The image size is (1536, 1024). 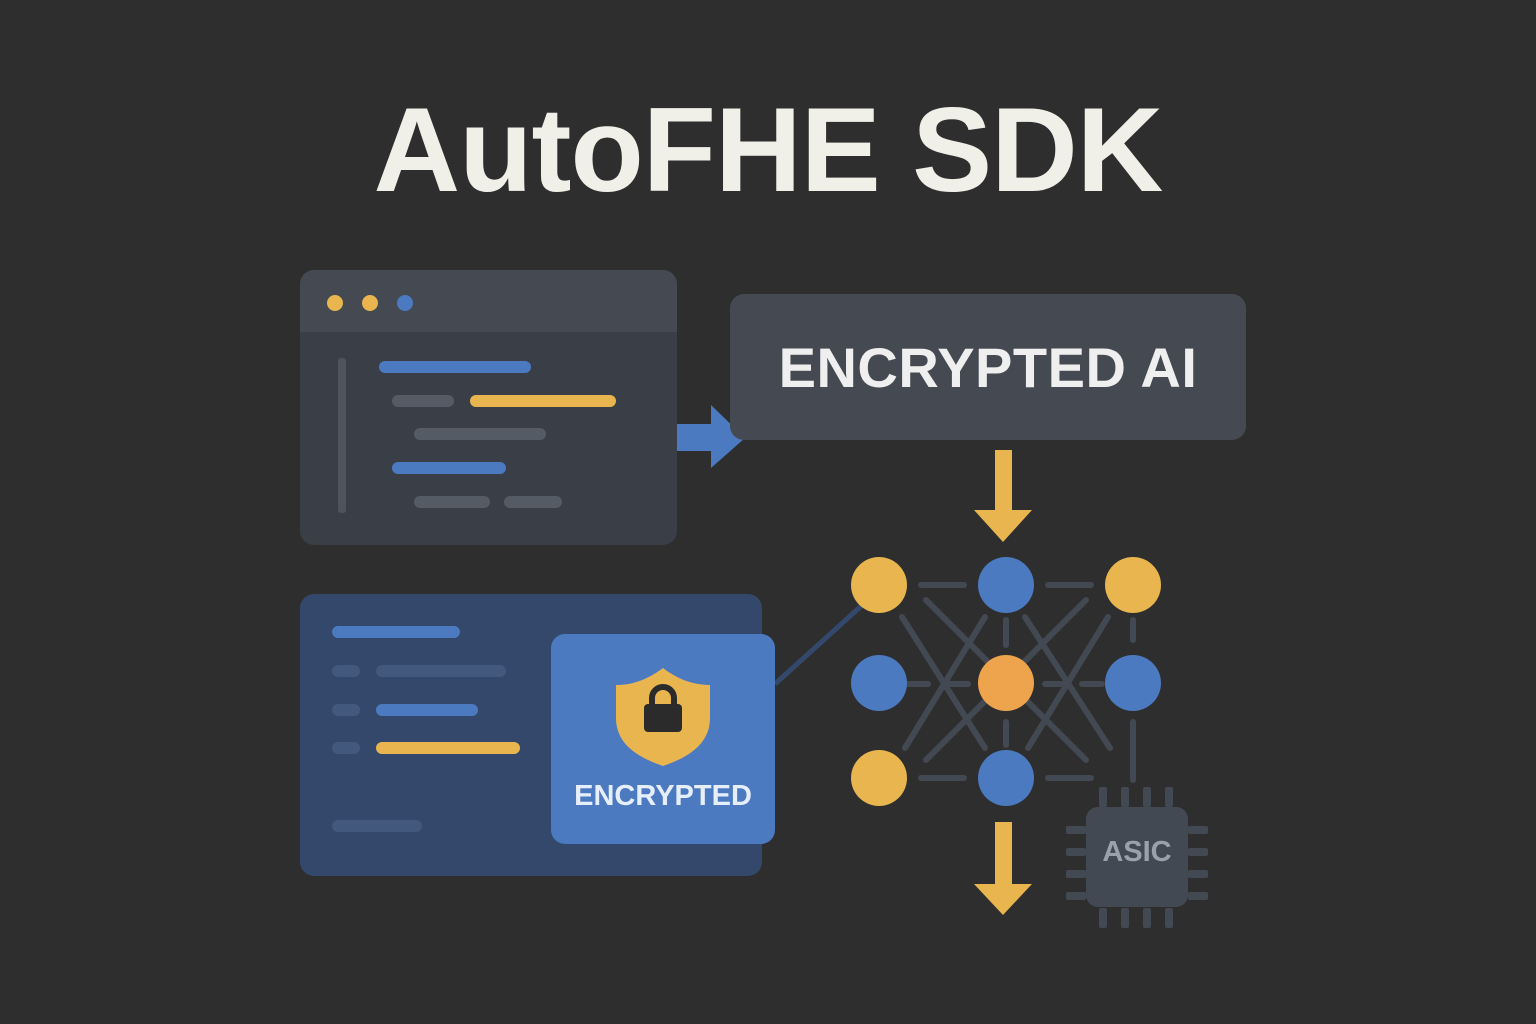 I want to click on encrypted-badge-label: ENCRYPTED, so click(x=663, y=796).